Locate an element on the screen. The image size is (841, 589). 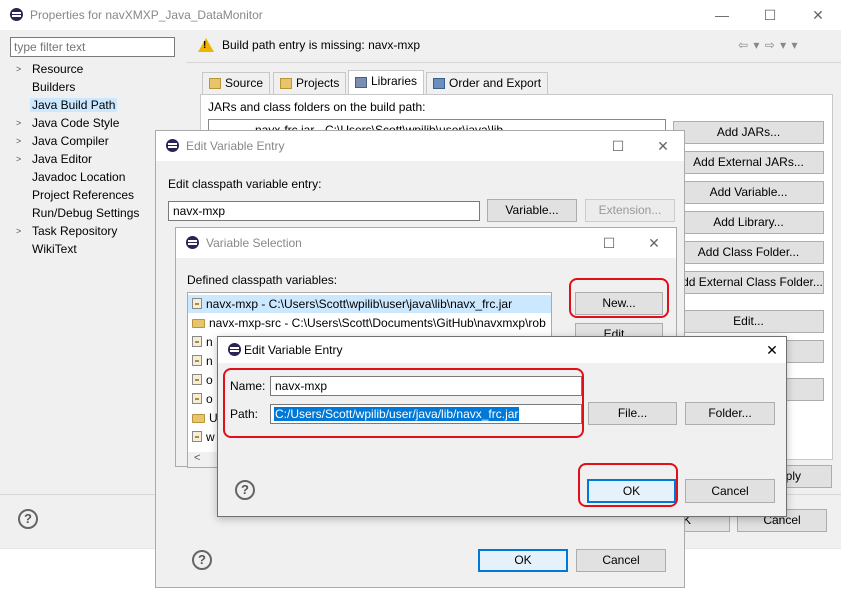
back-dialog-title: Edit Variable Entry is located at coordinates (235, 146).